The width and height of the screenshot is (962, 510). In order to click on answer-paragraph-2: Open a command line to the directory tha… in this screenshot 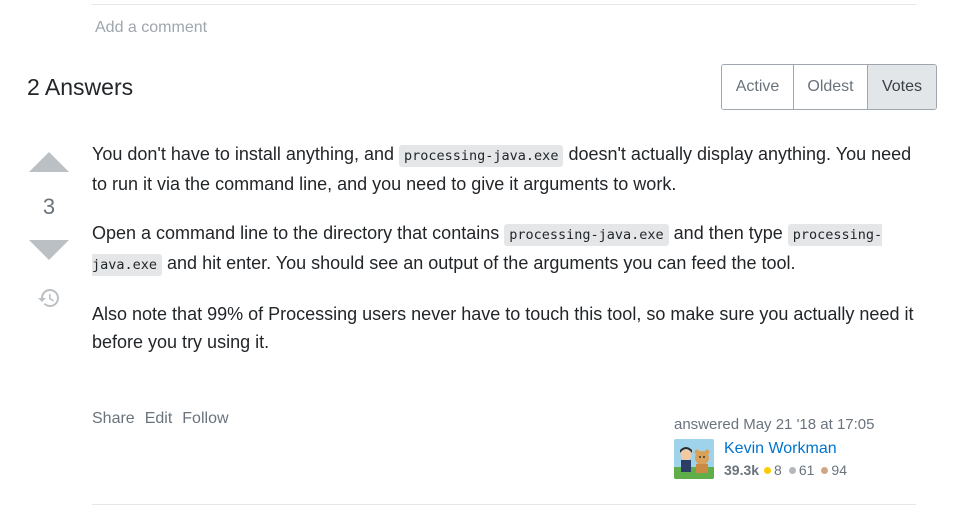, I will do `click(504, 249)`.